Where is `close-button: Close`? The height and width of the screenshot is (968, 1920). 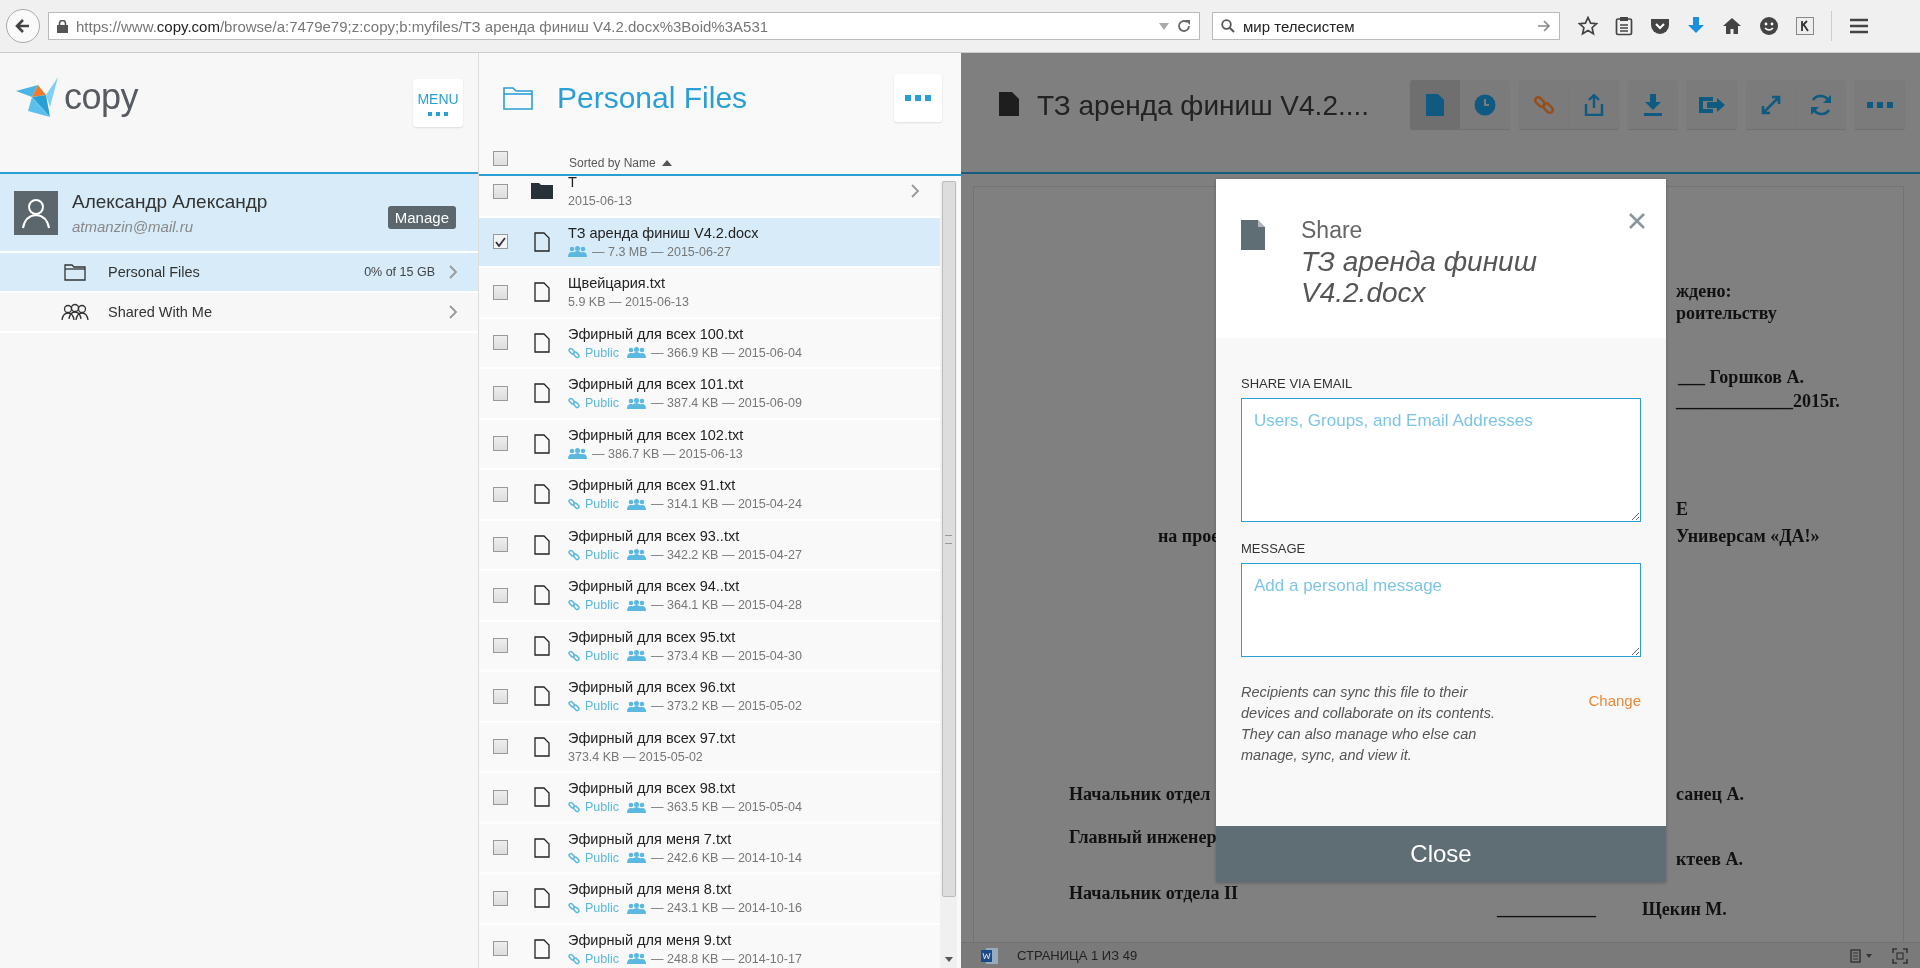
close-button: Close is located at coordinates (1441, 854).